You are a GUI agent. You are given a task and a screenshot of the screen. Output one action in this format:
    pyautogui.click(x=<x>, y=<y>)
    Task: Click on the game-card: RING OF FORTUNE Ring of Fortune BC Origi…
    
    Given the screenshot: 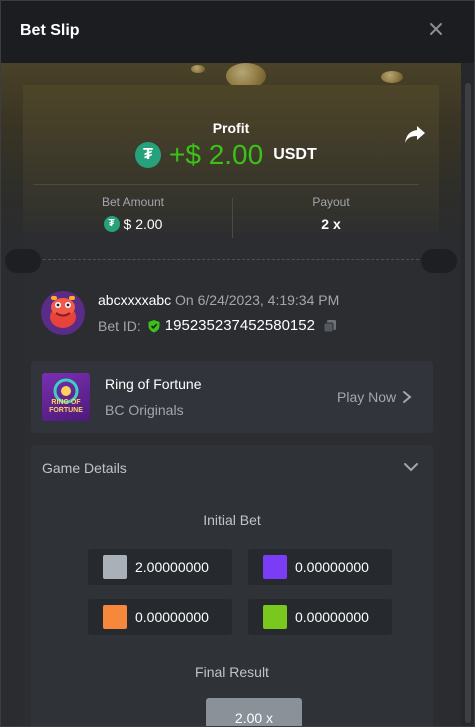 What is the action you would take?
    pyautogui.click(x=232, y=397)
    